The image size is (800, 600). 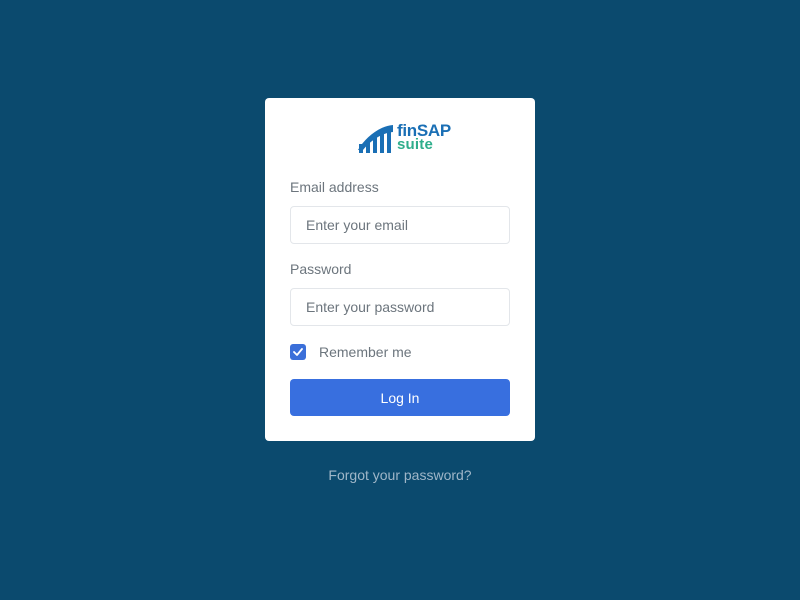 I want to click on bar-chart-logo-icon, so click(x=375, y=139).